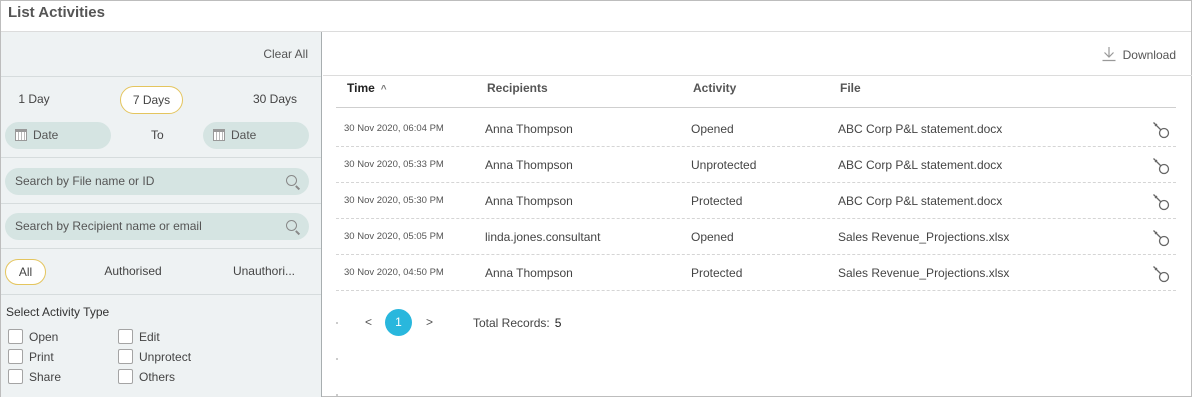 The width and height of the screenshot is (1195, 399). What do you see at coordinates (394, 272) in the screenshot?
I see `row-time: 30 Nov 2020, 04:50 PM` at bounding box center [394, 272].